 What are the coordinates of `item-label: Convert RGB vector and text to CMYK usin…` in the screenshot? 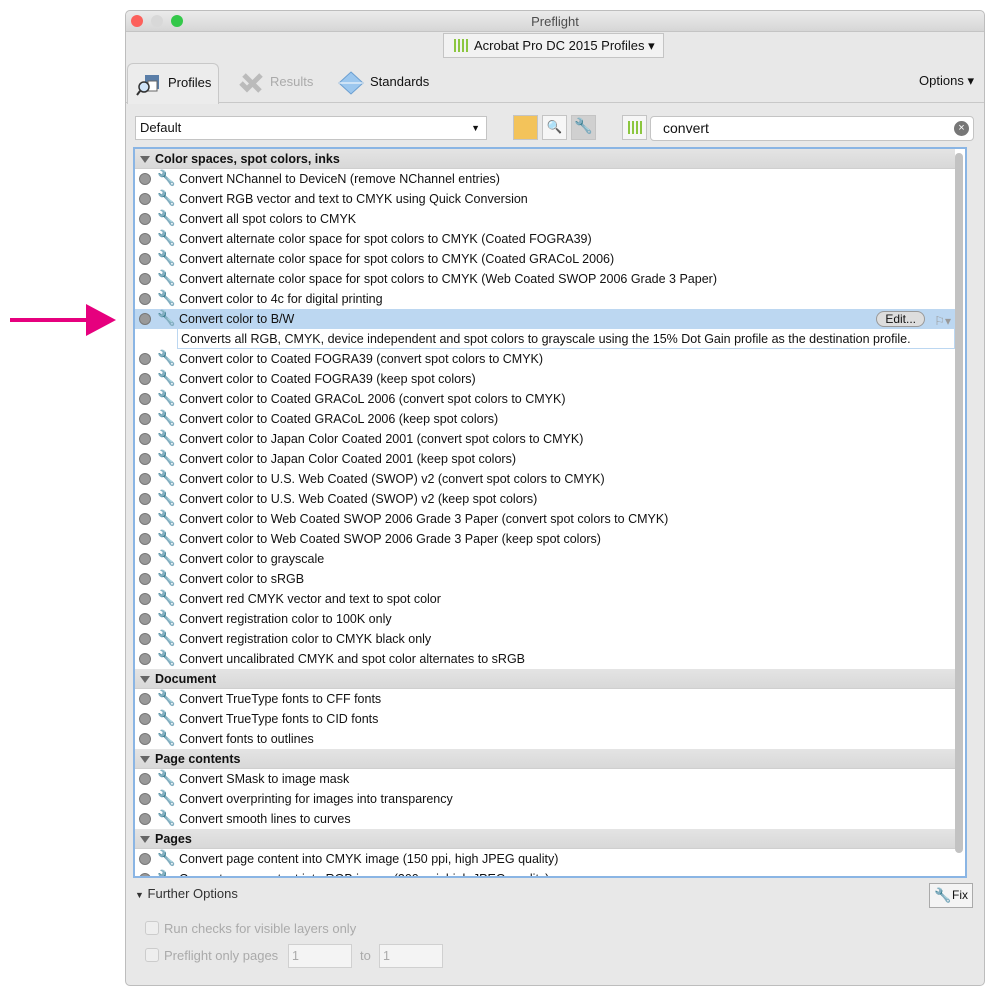 It's located at (353, 199).